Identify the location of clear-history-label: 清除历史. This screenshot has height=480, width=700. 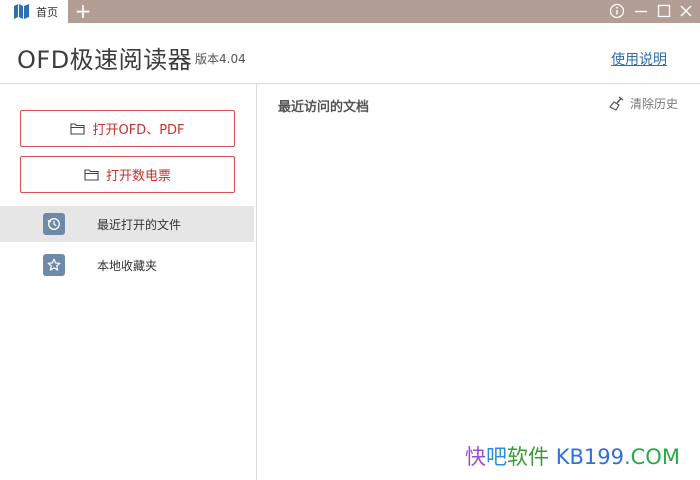
(654, 103).